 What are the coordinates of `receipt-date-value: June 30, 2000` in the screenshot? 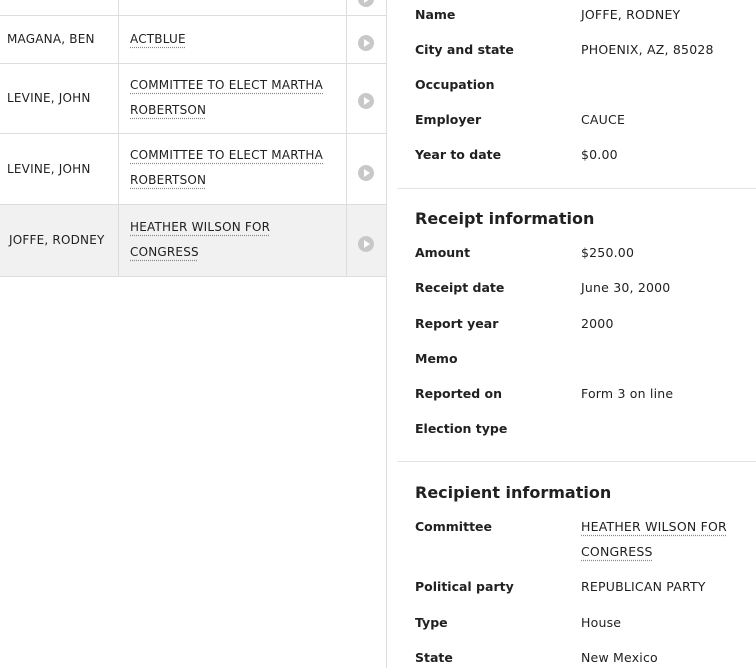 It's located at (626, 287).